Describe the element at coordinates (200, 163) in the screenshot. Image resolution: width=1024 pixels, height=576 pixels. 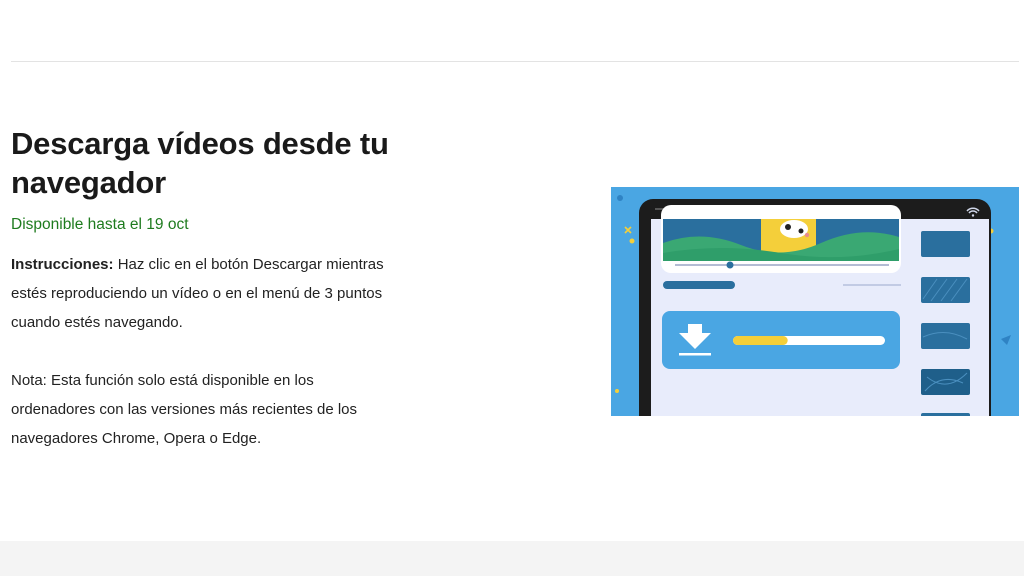
I see `page-title: Descarga vídeos desde tu navegador` at that location.